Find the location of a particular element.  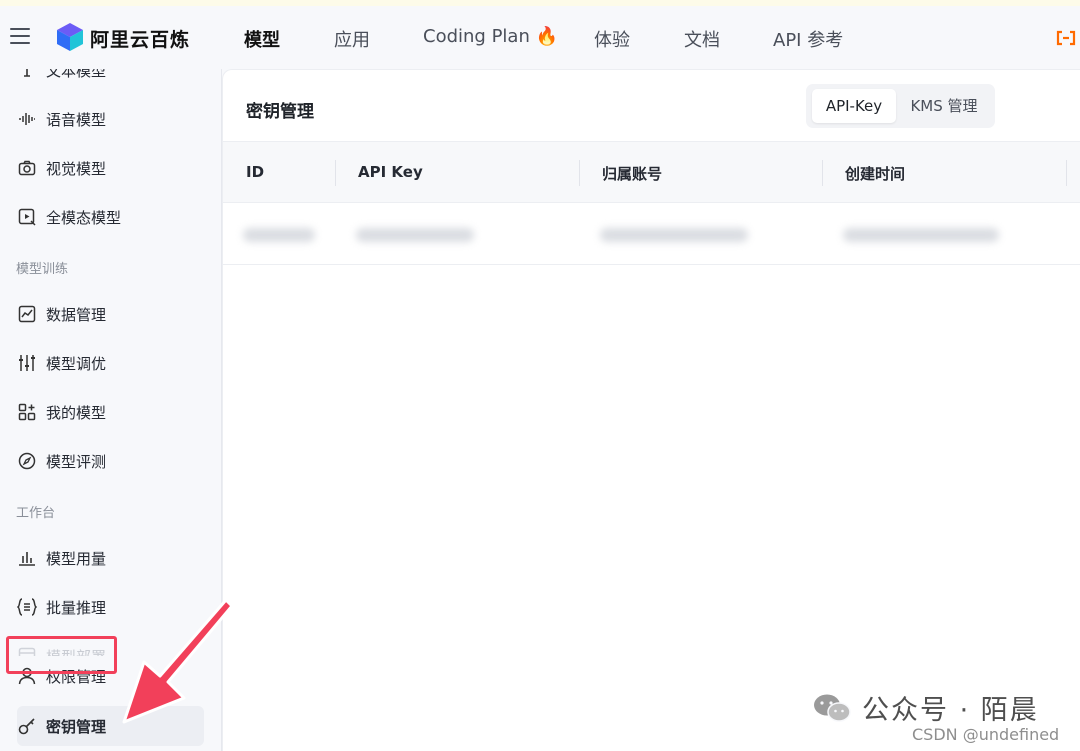

sidebar-item-label: 模型调优 is located at coordinates (76, 363).